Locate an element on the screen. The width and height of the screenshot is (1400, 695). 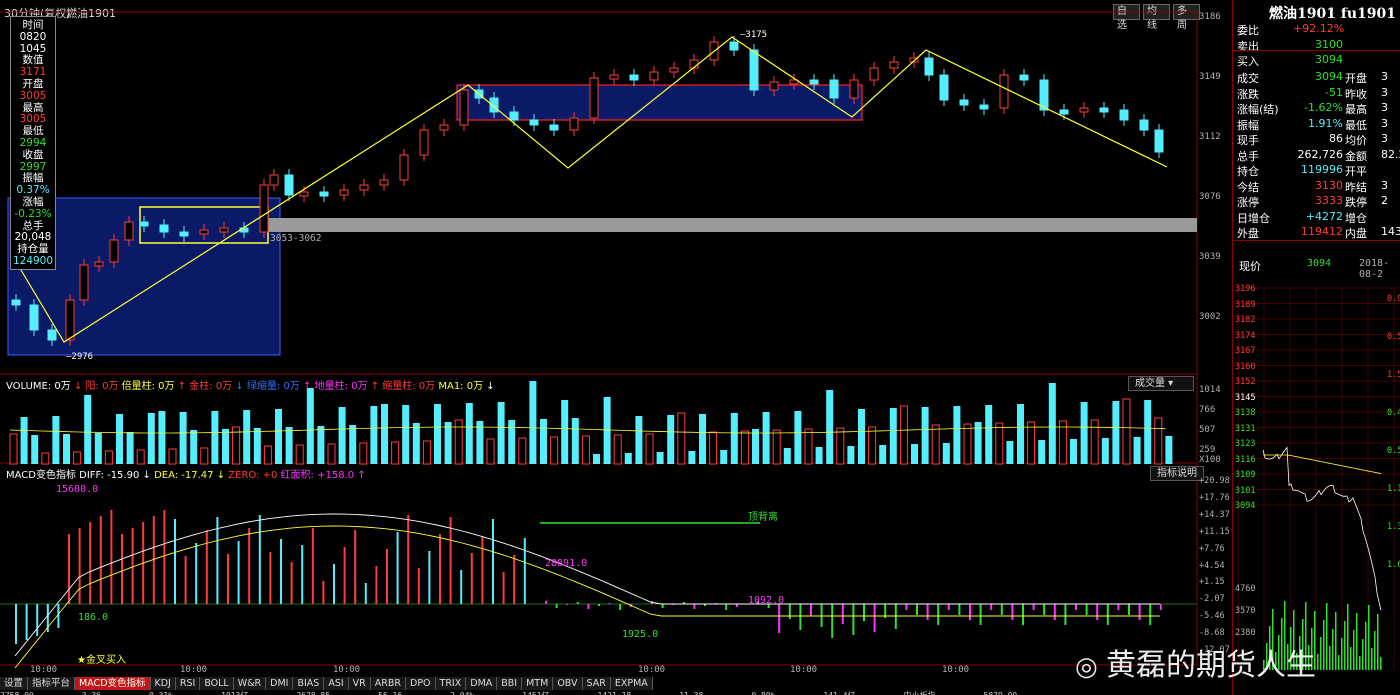
macd-header-item: MACD变色指标 is located at coordinates (43, 475).